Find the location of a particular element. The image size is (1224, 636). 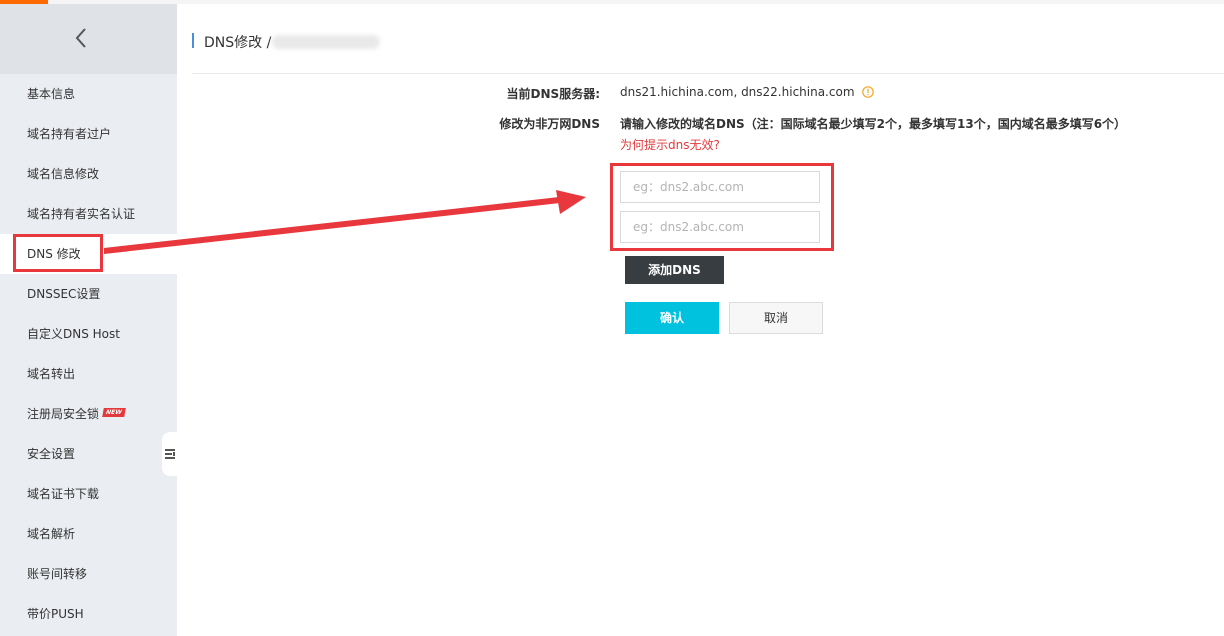

sidebar-item-label: 安全设置 is located at coordinates (51, 454).